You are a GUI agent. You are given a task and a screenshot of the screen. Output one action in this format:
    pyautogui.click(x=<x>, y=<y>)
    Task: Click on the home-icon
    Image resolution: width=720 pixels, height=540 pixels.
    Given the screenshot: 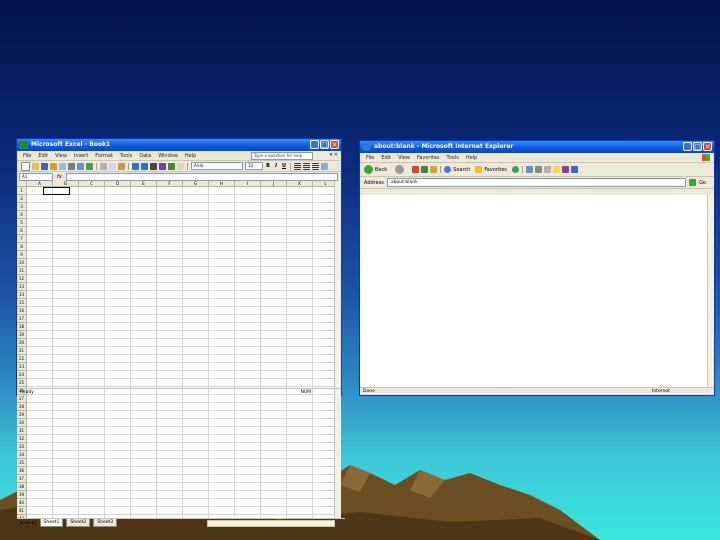 What is the action you would take?
    pyautogui.click(x=434, y=169)
    